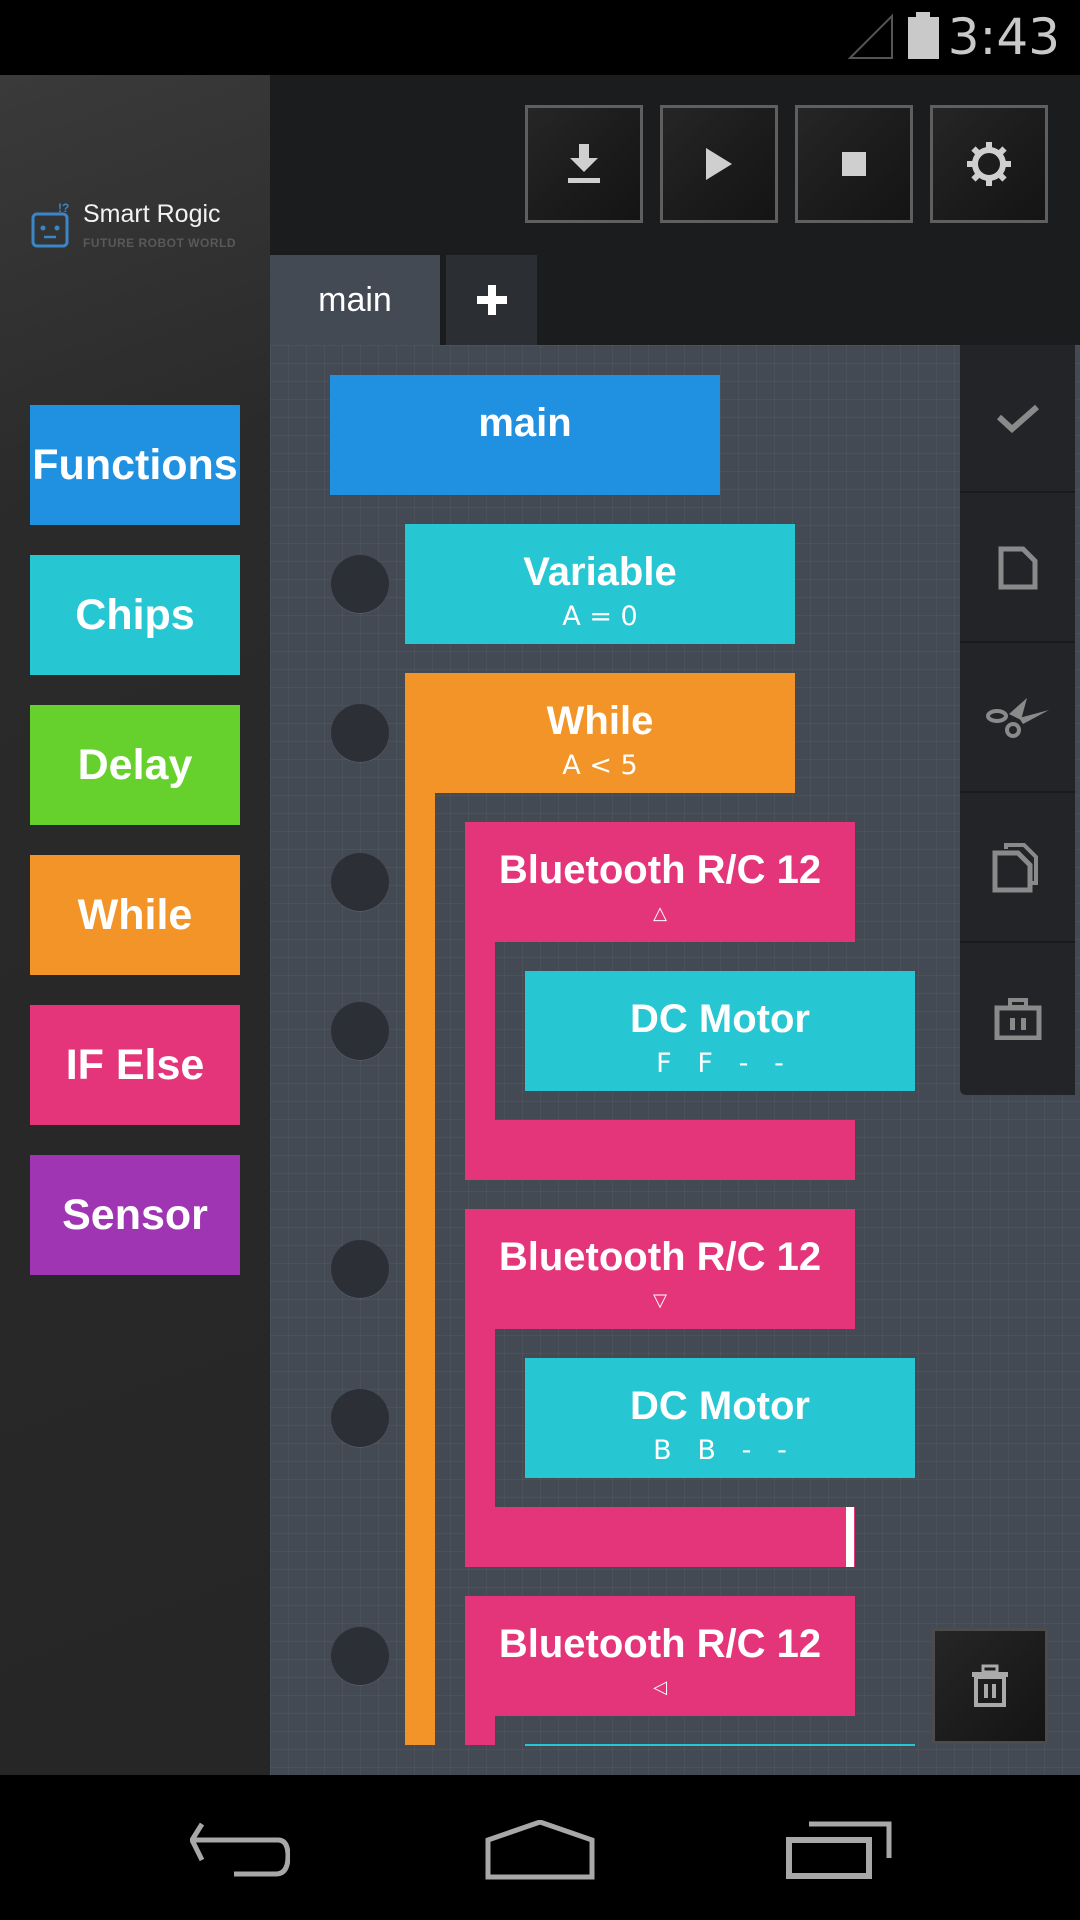 Image resolution: width=1080 pixels, height=1920 pixels. What do you see at coordinates (135, 465) in the screenshot?
I see `category-functions: Functions` at bounding box center [135, 465].